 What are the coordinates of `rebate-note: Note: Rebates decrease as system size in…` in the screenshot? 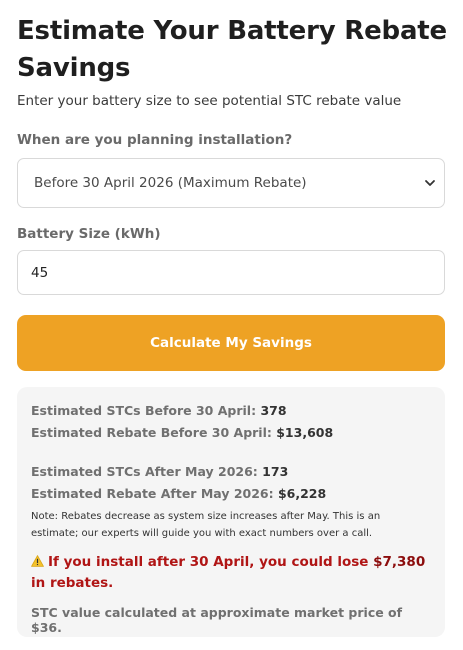 It's located at (206, 525).